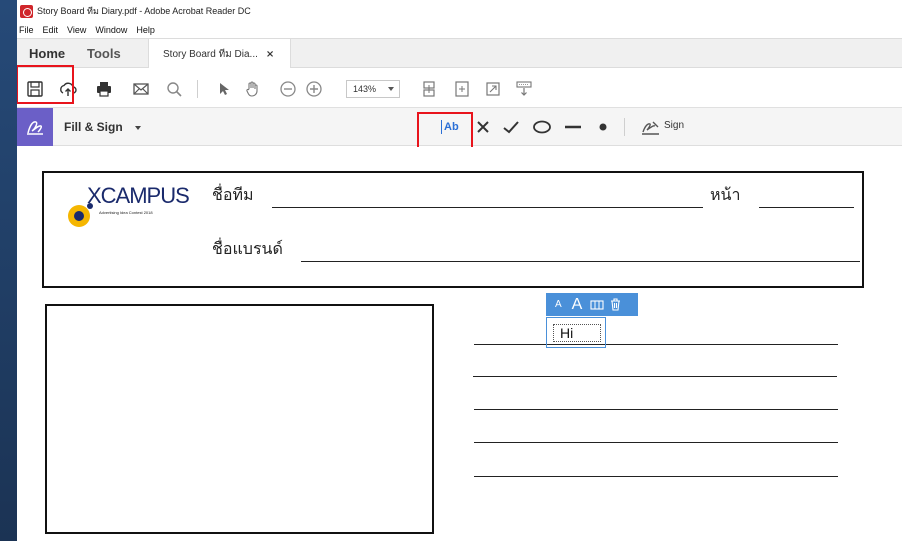  What do you see at coordinates (104, 53) in the screenshot?
I see `tab-tools: Tools` at bounding box center [104, 53].